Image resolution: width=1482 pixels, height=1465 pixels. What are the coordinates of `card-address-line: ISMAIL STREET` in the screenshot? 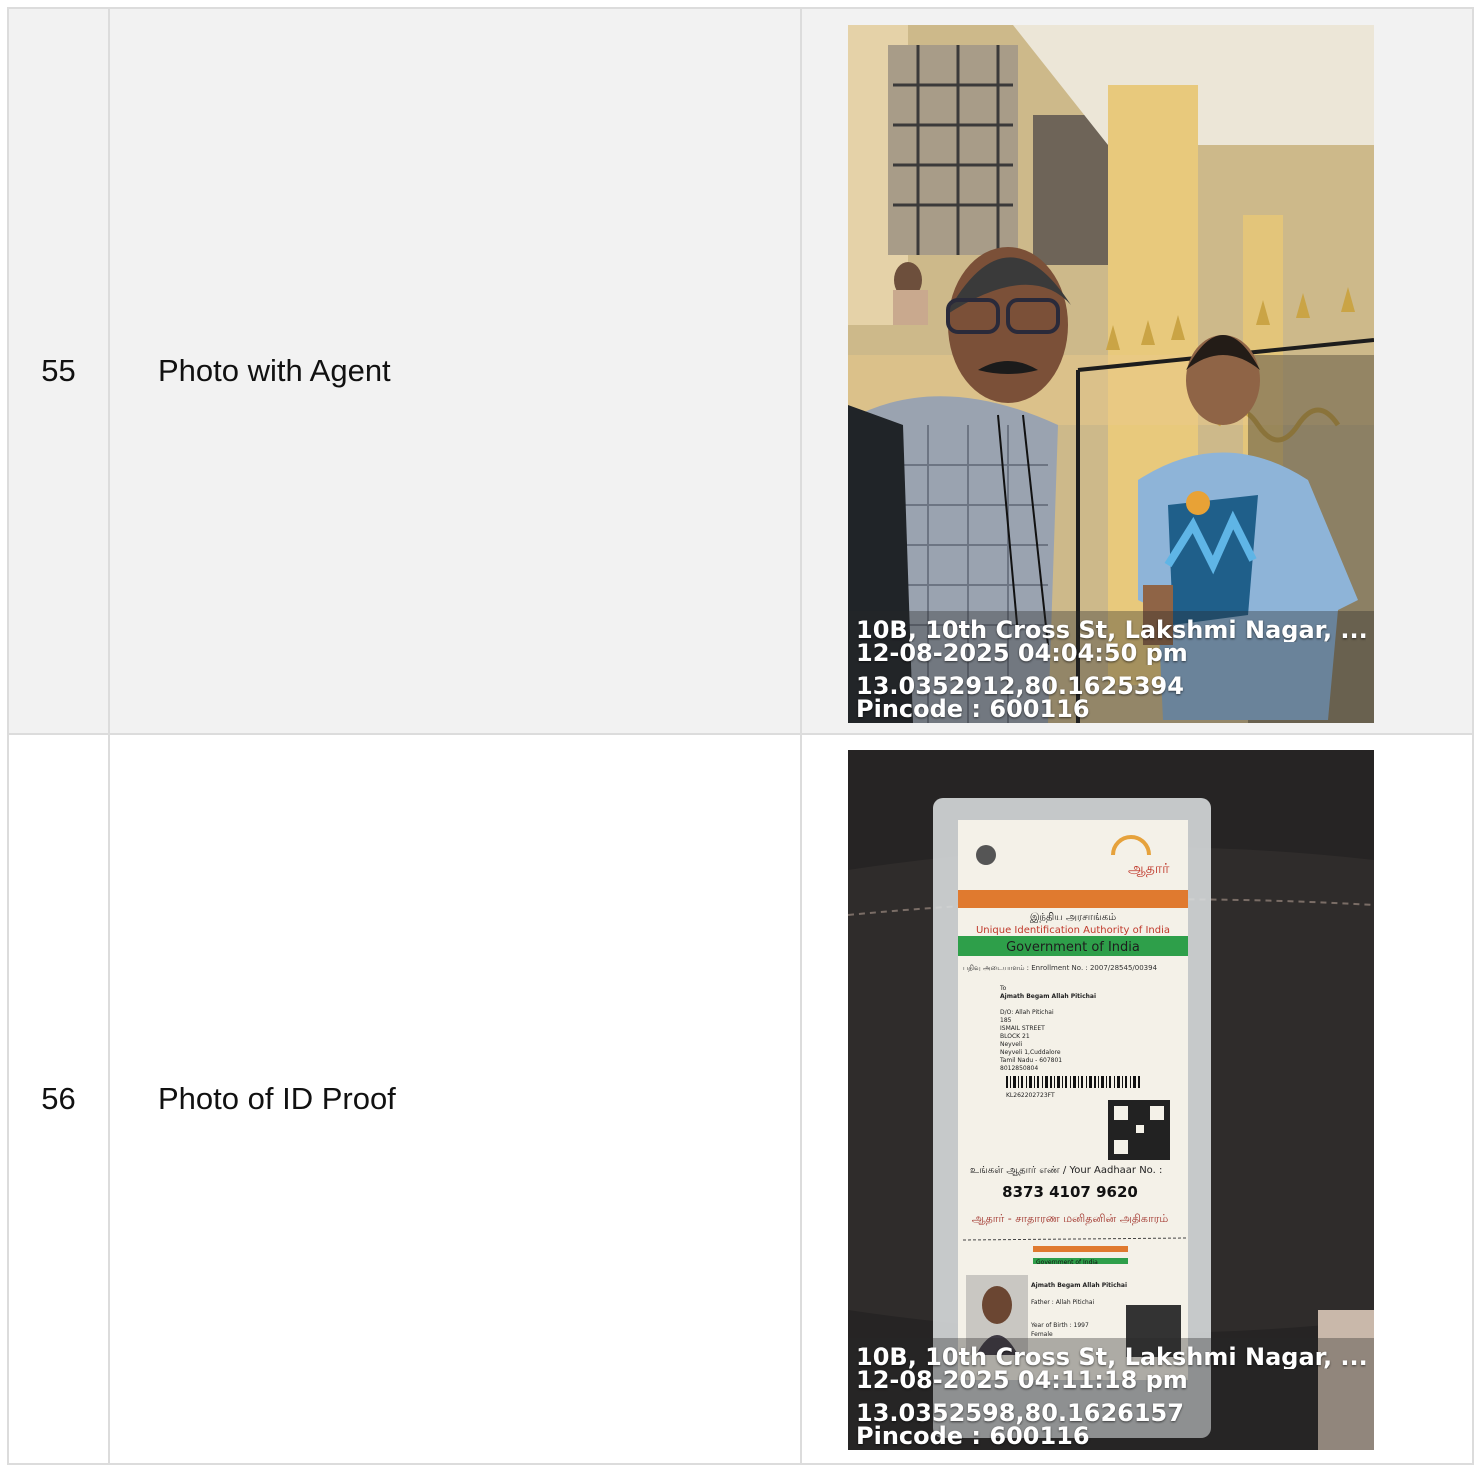 It's located at (1022, 1028).